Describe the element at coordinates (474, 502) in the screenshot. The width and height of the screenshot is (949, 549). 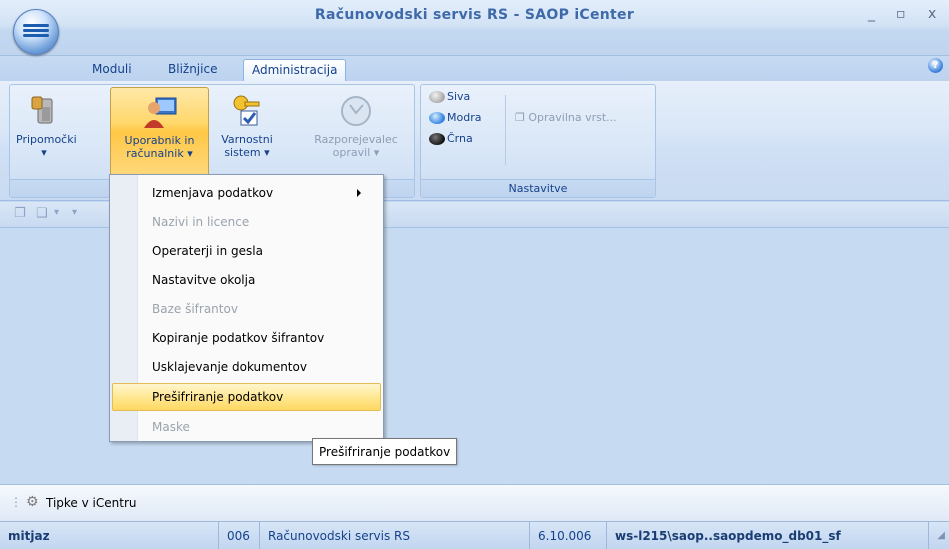
I see `tip-bar: ⋮ ⚙ Tipke v iCentru` at that location.